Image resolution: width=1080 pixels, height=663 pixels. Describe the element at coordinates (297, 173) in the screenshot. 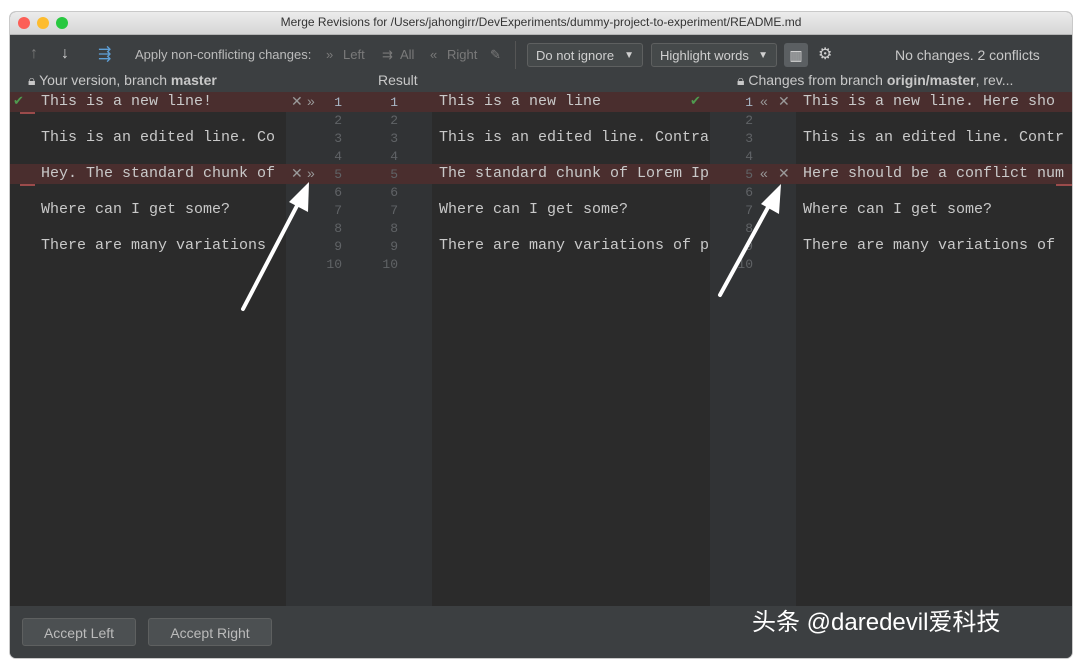

I see `discard-left-5-icon: ✕` at that location.